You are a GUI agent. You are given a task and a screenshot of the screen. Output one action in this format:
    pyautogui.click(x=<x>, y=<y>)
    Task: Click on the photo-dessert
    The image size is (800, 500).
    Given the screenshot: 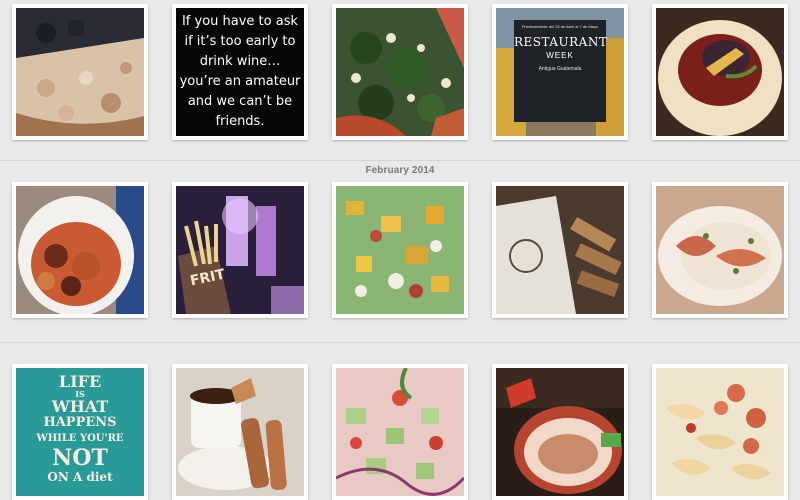 What is the action you would take?
    pyautogui.click(x=720, y=72)
    